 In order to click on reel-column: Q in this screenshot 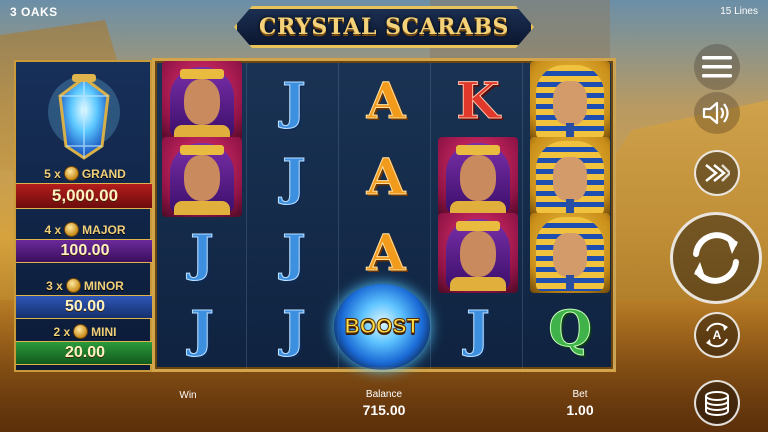, I will do `click(570, 215)`.